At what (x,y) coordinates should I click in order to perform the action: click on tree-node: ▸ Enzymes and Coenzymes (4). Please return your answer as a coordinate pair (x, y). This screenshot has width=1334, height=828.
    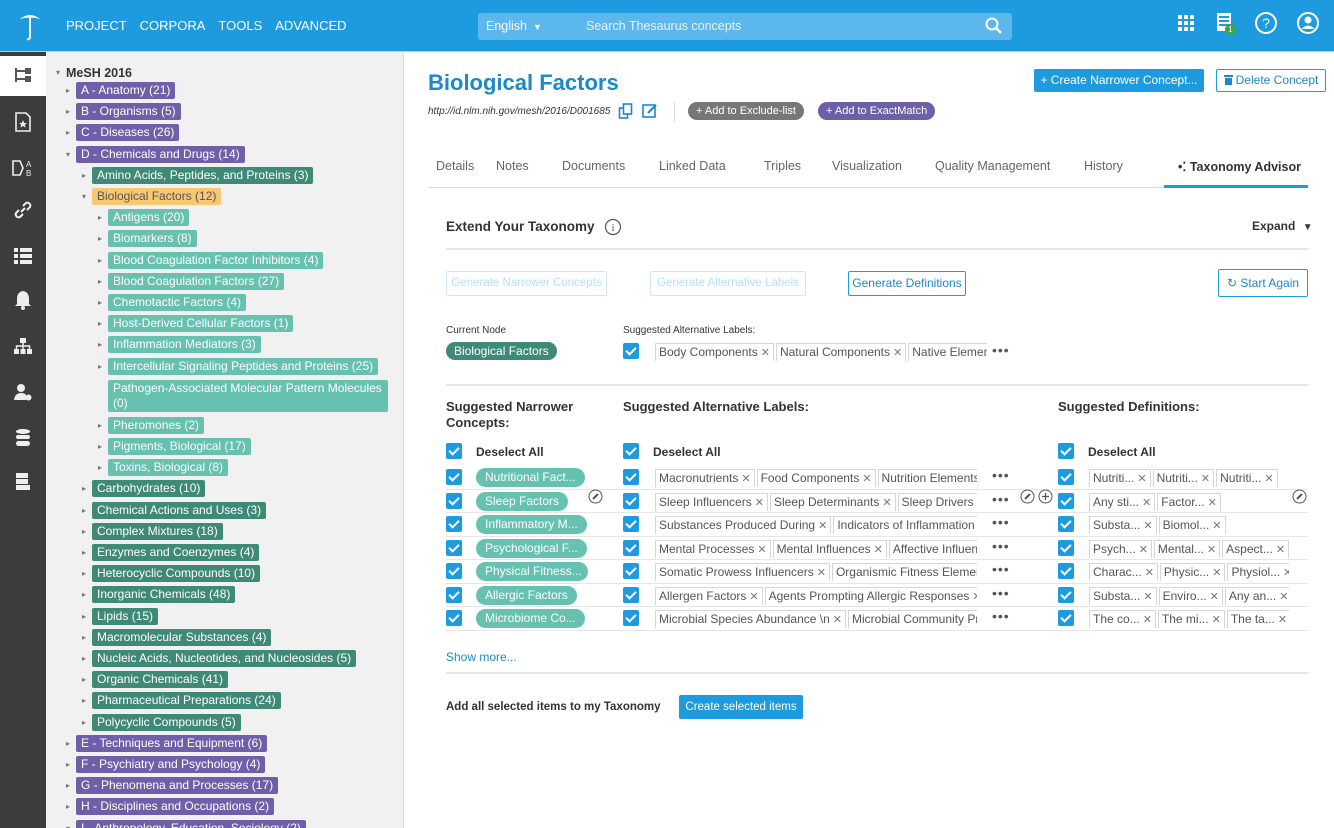
    Looking at the image, I should click on (171, 552).